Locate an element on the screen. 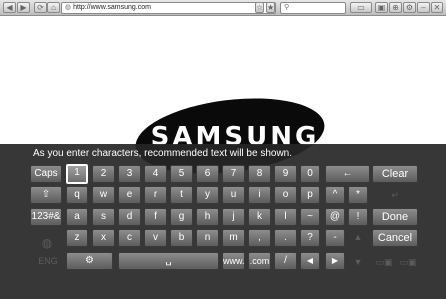  ime-icon-1: ▭▣ is located at coordinates (384, 262).